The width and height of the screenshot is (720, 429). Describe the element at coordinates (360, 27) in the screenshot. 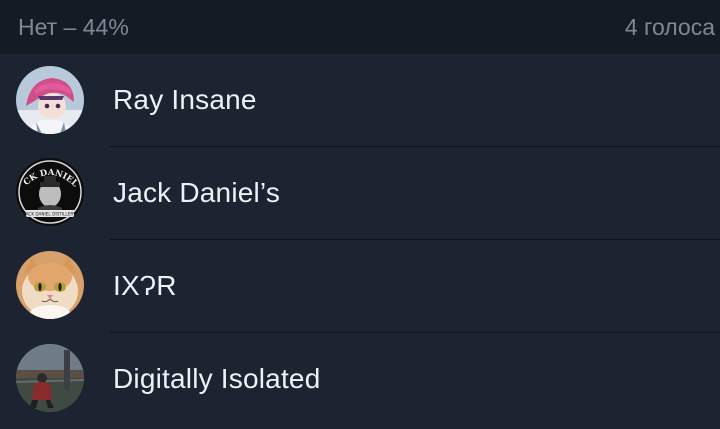

I see `poll-option-header: Нет – 44% 4 голоса` at that location.